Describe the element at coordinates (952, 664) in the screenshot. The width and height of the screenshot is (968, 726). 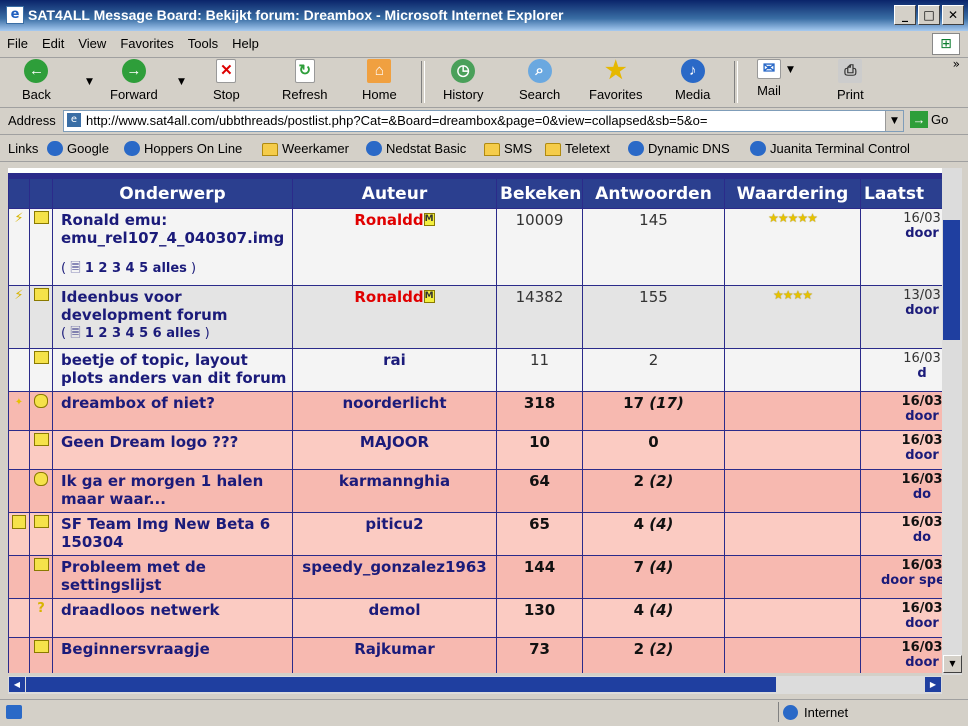
I see `scroll-down-arrow-icon: ▼` at that location.